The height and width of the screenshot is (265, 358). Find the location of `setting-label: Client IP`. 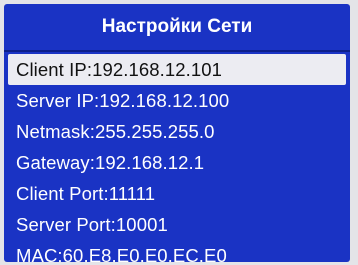

setting-label: Client IP is located at coordinates (51, 69).